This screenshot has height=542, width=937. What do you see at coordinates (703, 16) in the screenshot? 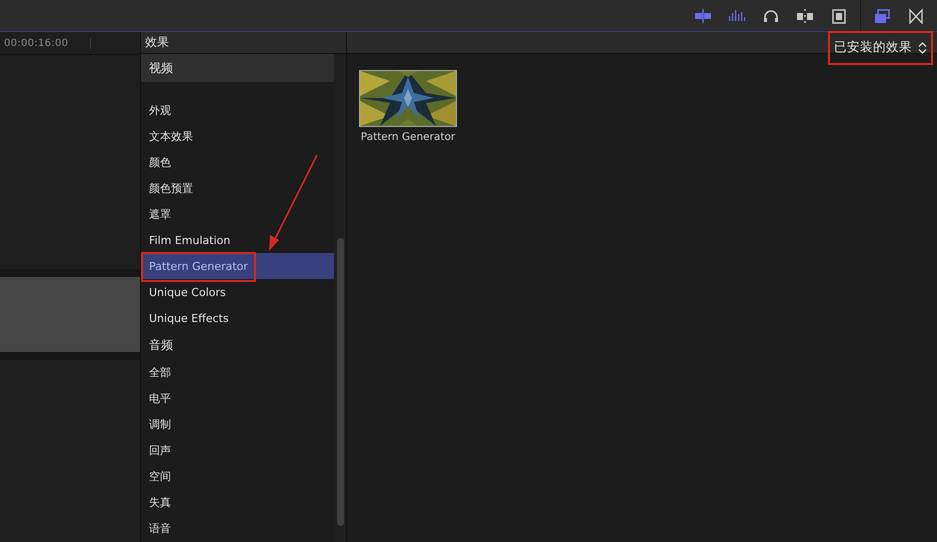
I see `split-clip-icon` at bounding box center [703, 16].